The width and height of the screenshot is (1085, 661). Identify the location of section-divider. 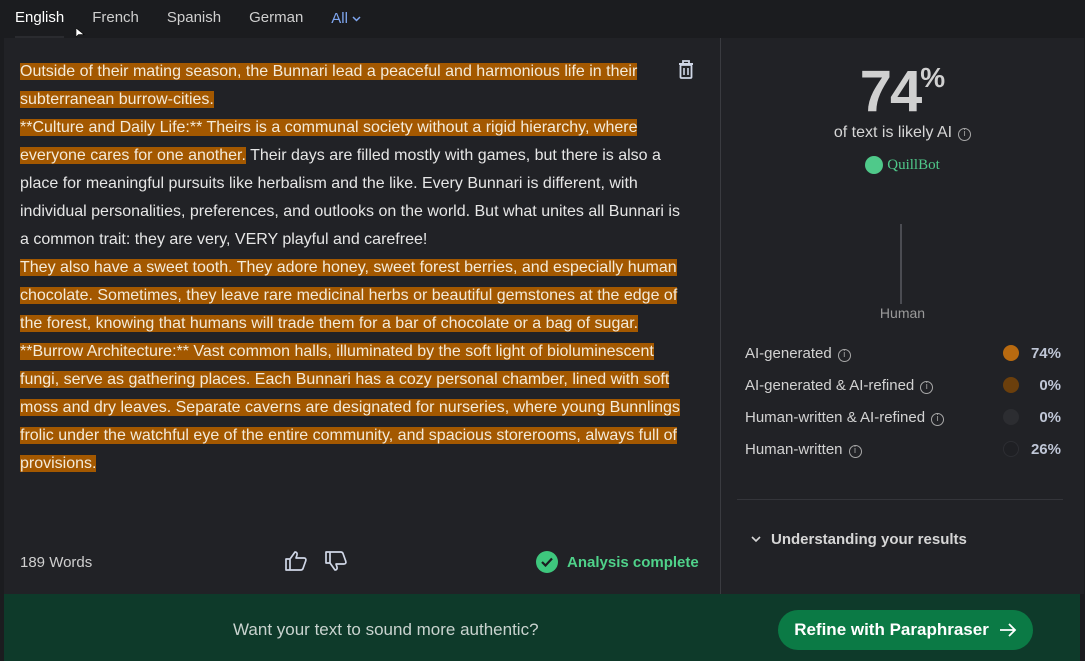
(900, 499).